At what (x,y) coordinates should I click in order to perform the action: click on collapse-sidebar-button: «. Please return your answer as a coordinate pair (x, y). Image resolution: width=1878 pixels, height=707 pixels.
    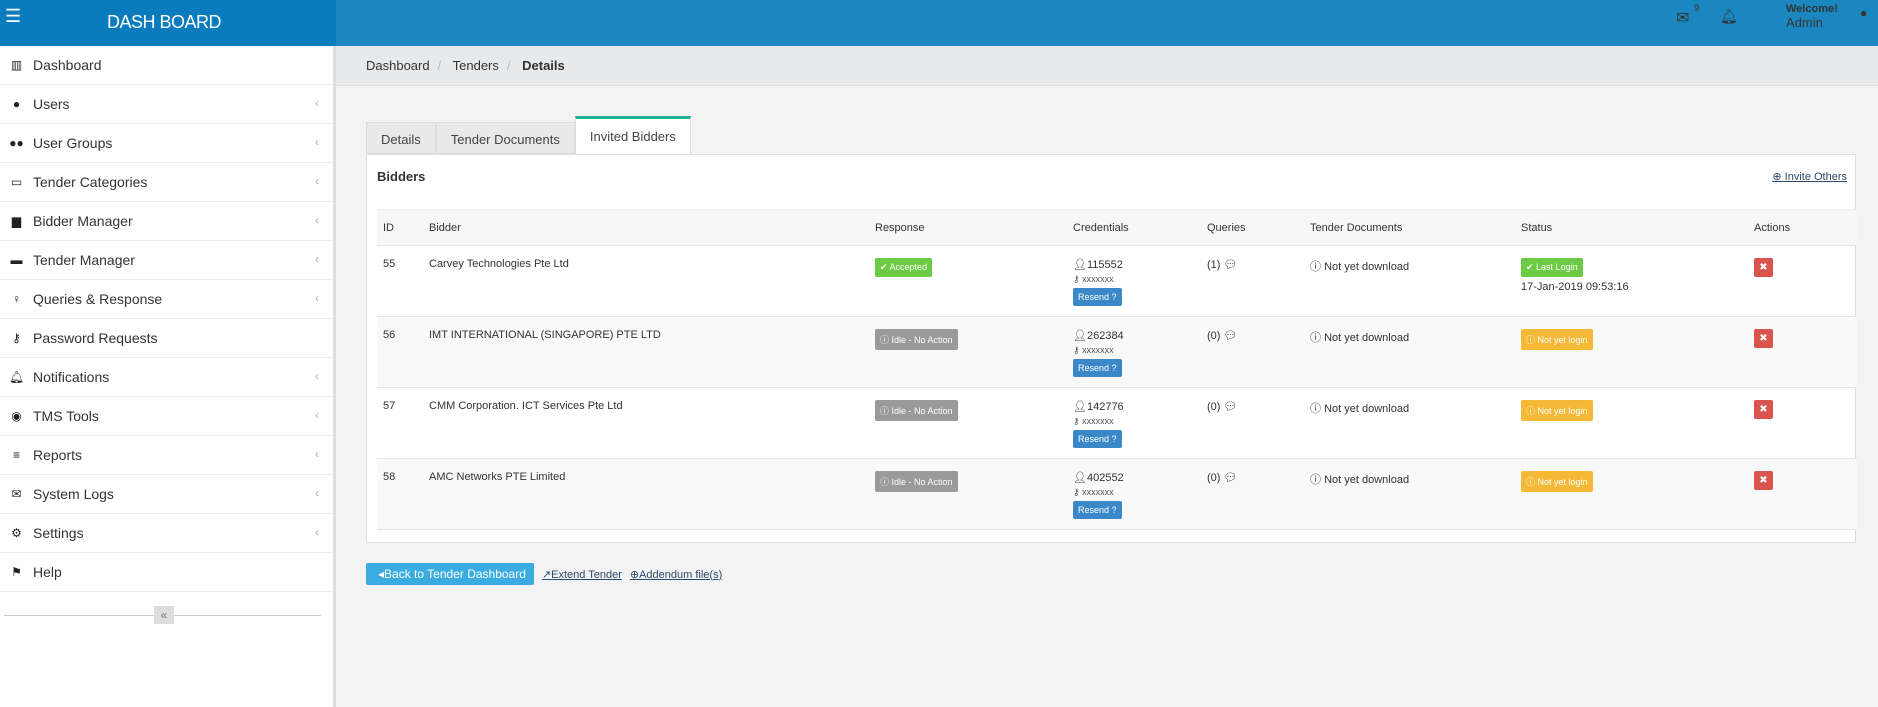
    Looking at the image, I should click on (164, 615).